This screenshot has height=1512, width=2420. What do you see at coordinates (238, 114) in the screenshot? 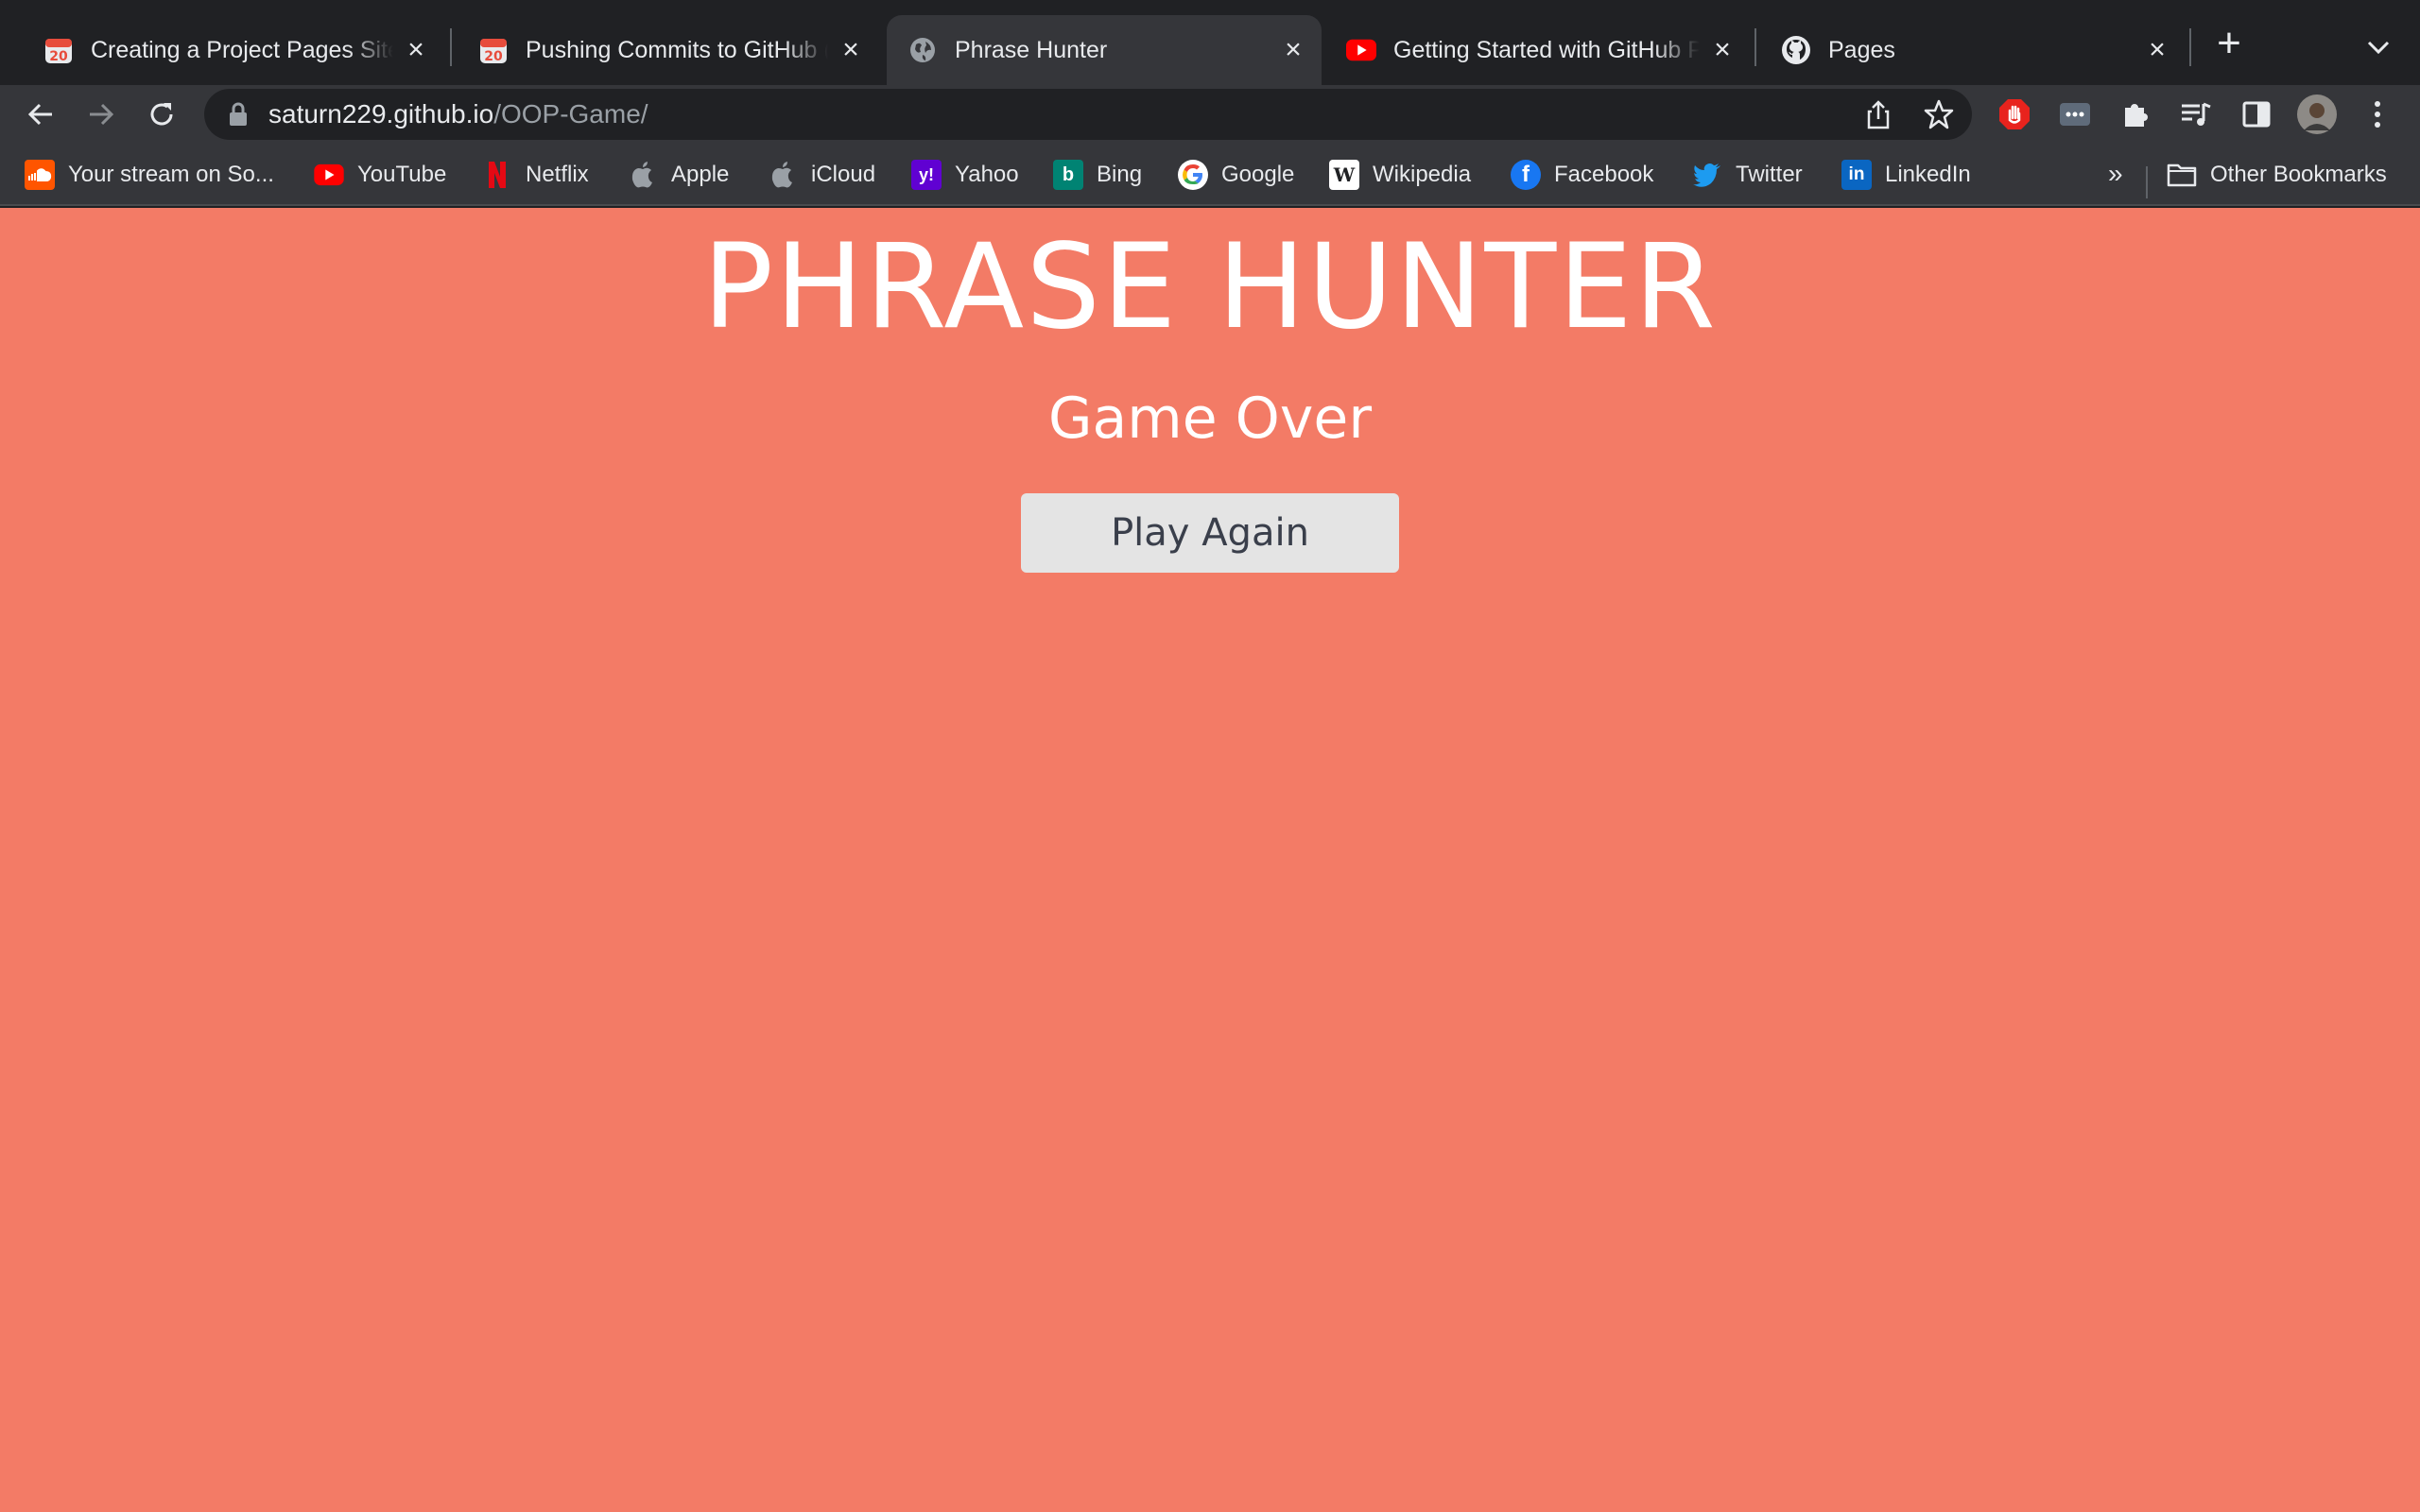
I see `lock-icon` at bounding box center [238, 114].